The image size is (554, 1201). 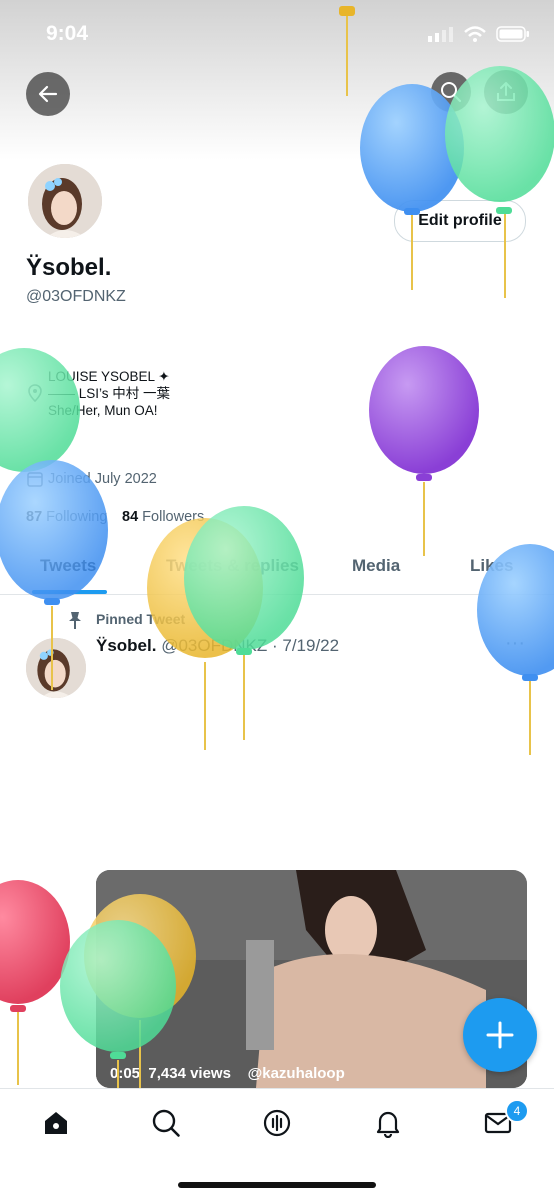 I want to click on video-thumbnail, so click(x=311, y=979).